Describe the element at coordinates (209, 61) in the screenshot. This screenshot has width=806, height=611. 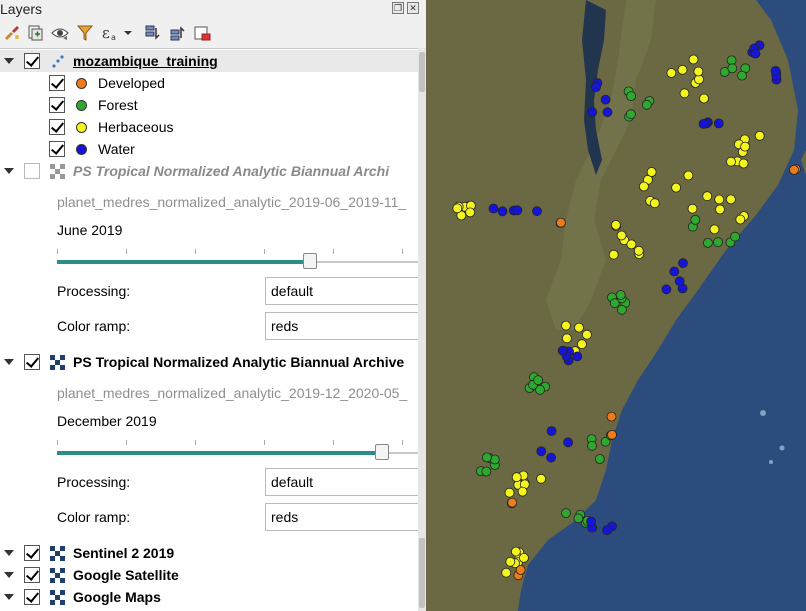
I see `layer-row-training: mozambique_training` at that location.